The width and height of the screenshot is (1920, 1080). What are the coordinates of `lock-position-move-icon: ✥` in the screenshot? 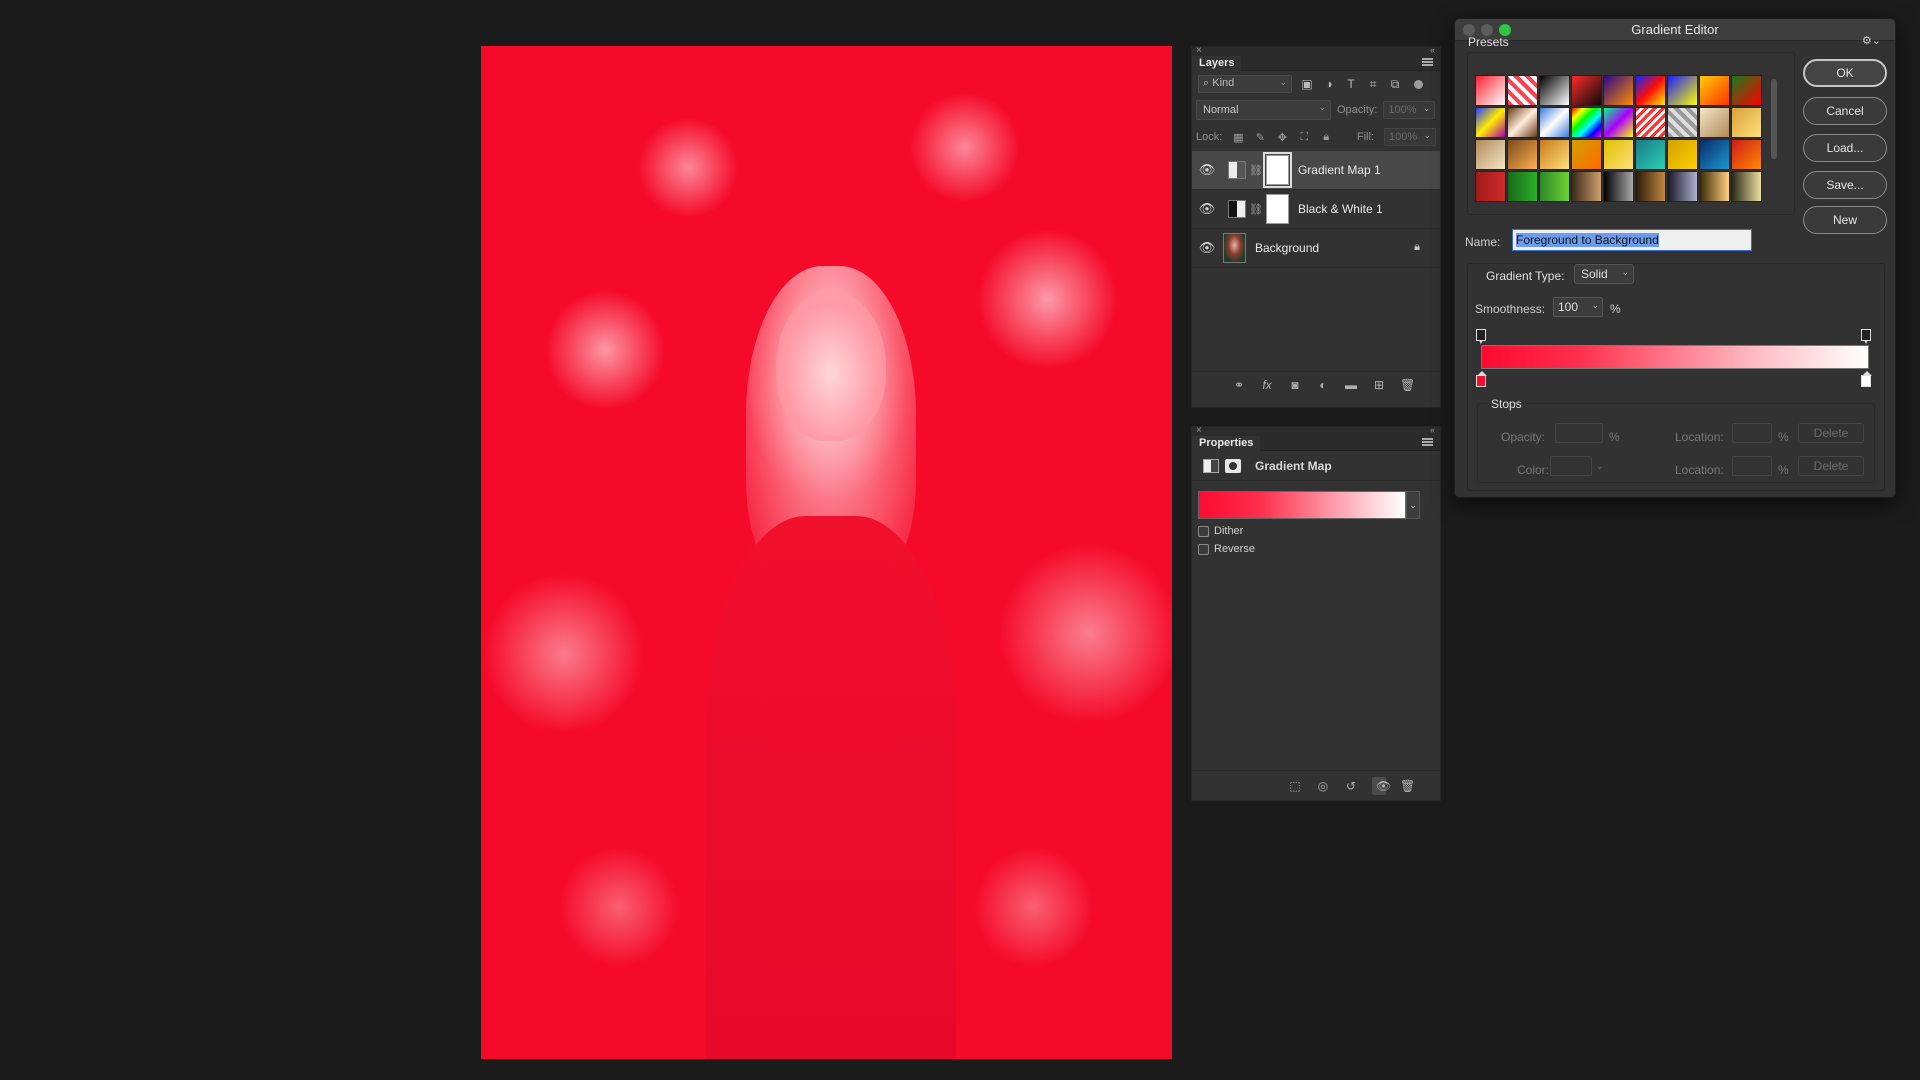 It's located at (1282, 137).